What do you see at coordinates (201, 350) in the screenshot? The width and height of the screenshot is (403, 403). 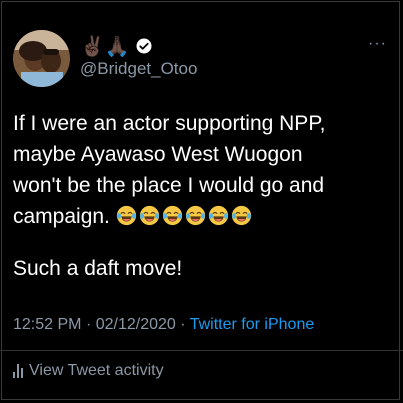 I see `divider` at bounding box center [201, 350].